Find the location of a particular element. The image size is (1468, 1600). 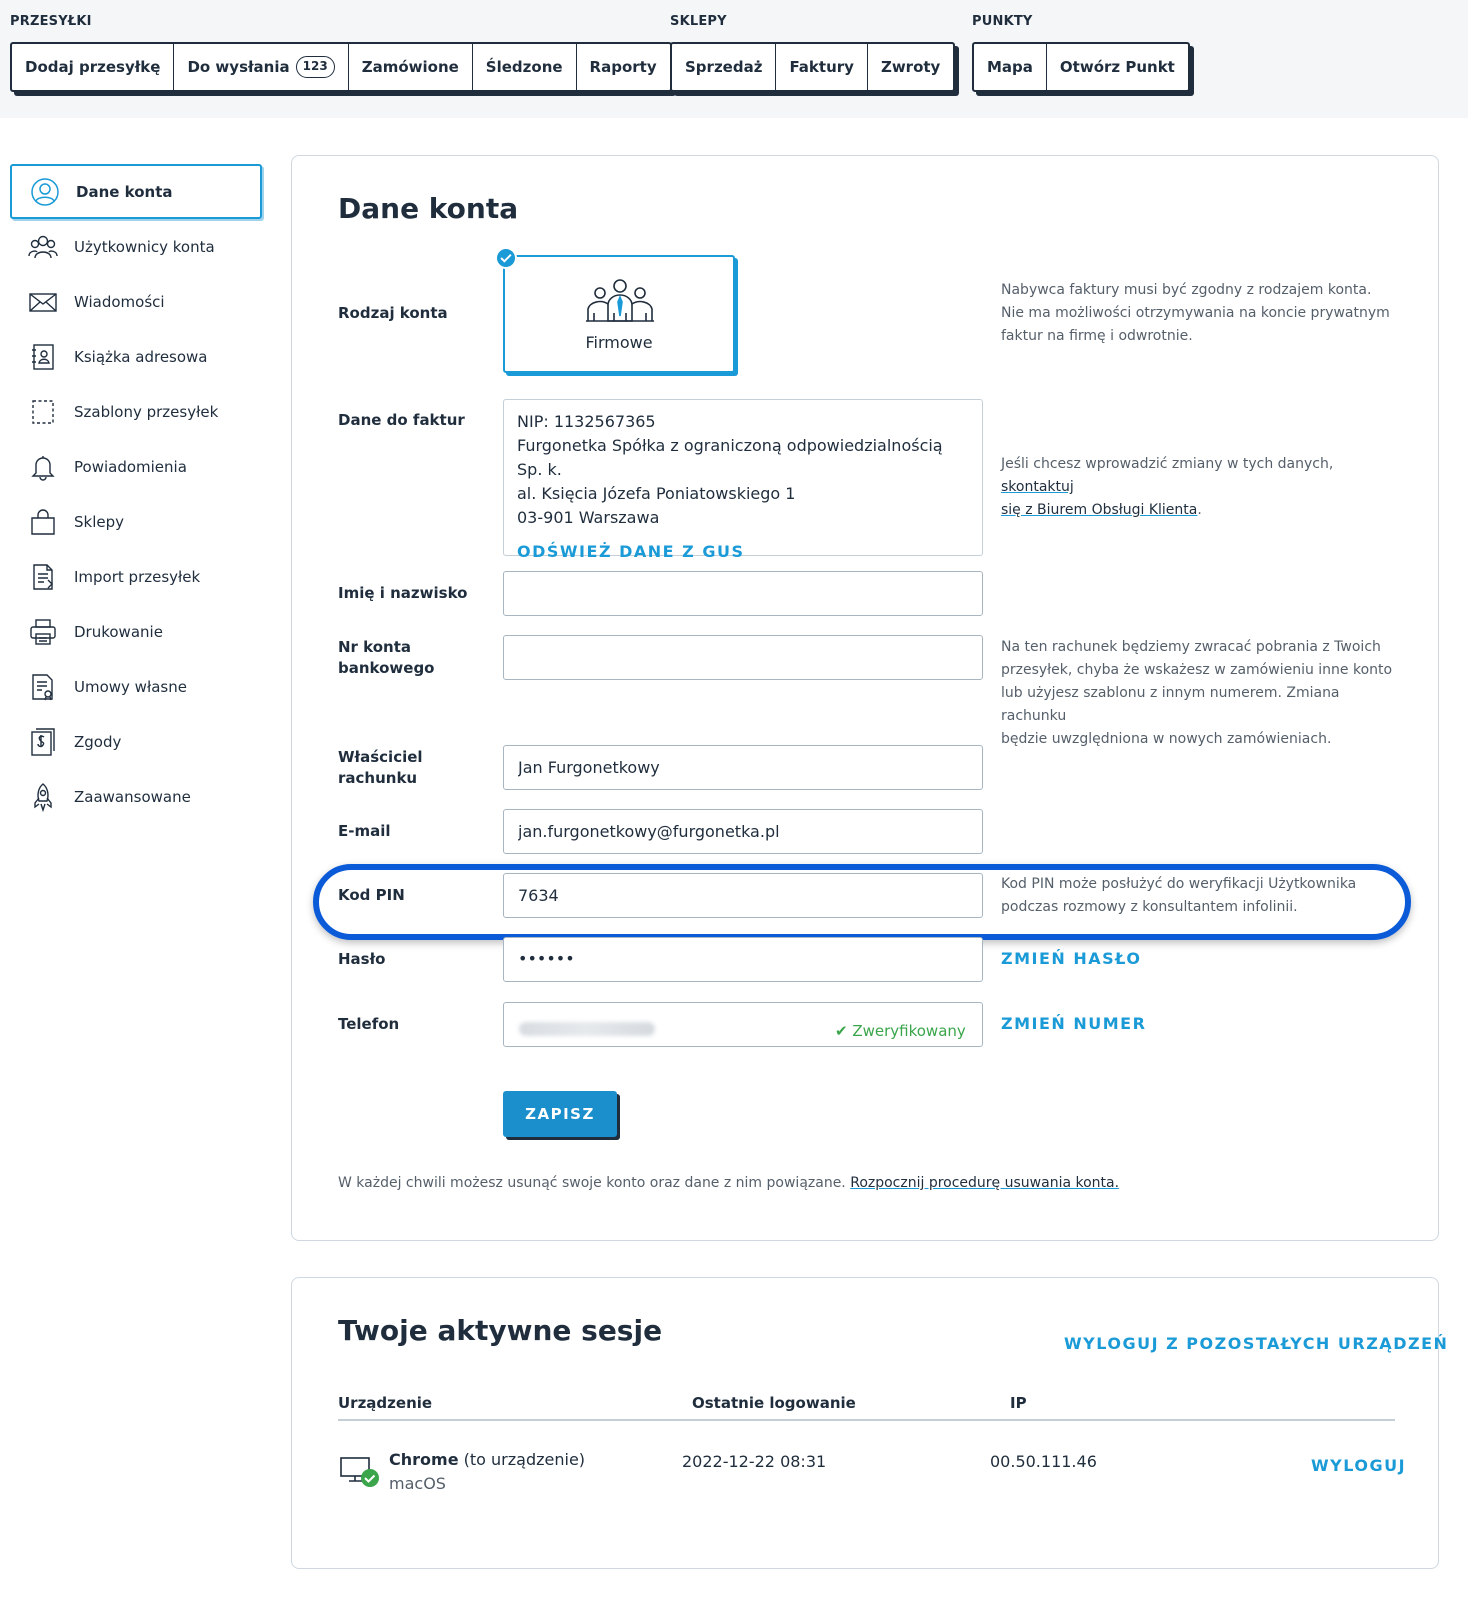

sidebar-item-import-shipments: Import przesyłek is located at coordinates (136, 576).